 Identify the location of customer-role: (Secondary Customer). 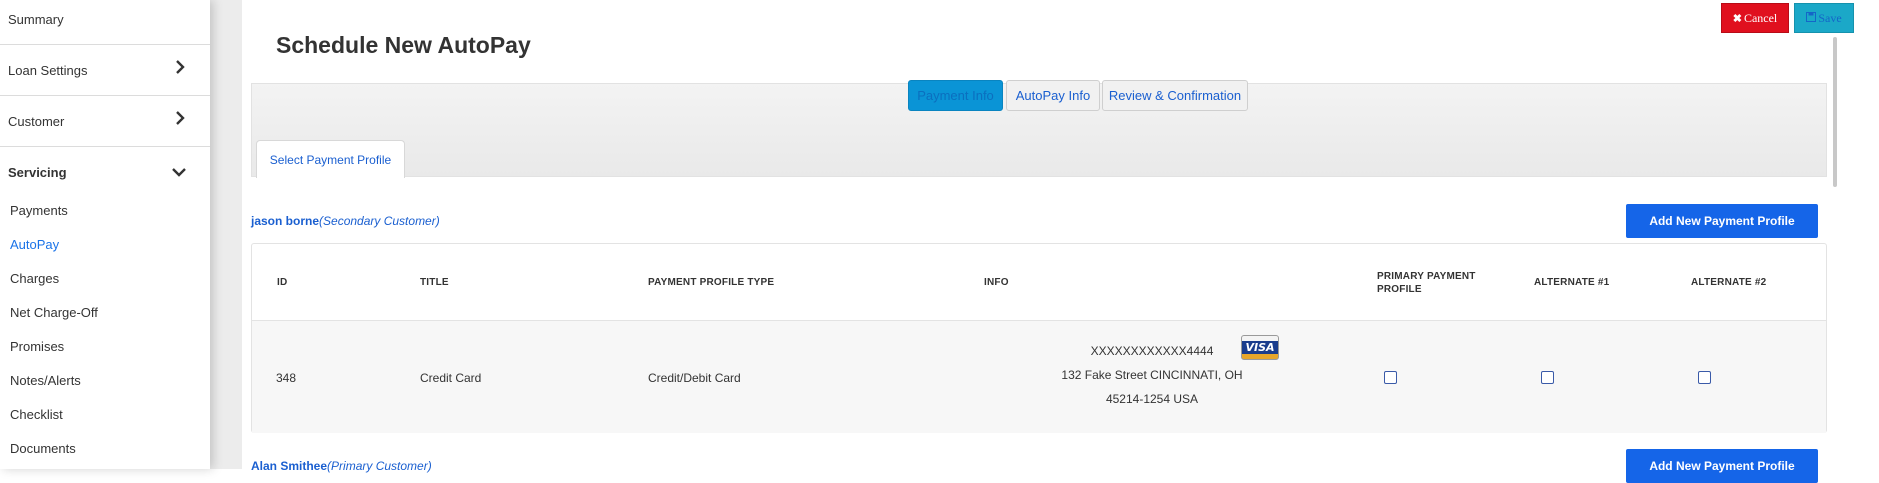
(379, 221).